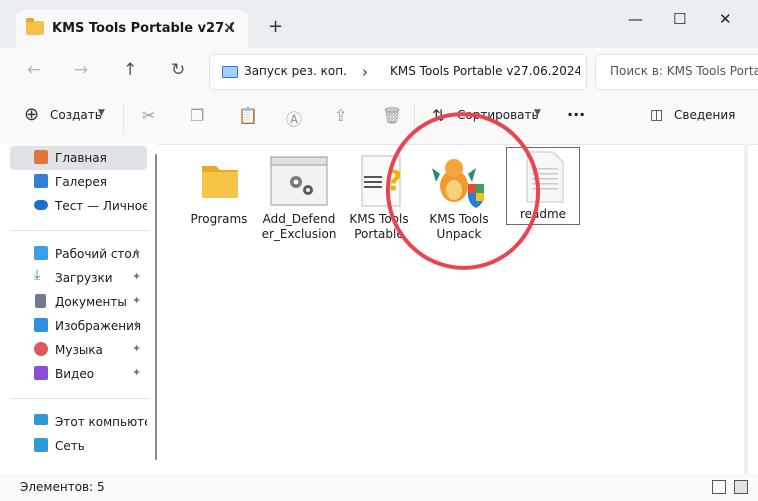  Describe the element at coordinates (295, 71) in the screenshot. I see `breadcrumb-backup: Запуск рез. коп.` at that location.